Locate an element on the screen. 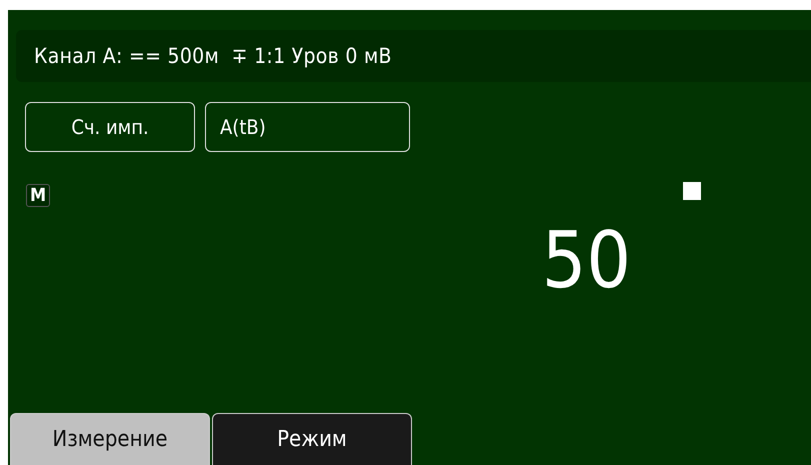 The image size is (811, 465). tab: Измерение is located at coordinates (110, 439).